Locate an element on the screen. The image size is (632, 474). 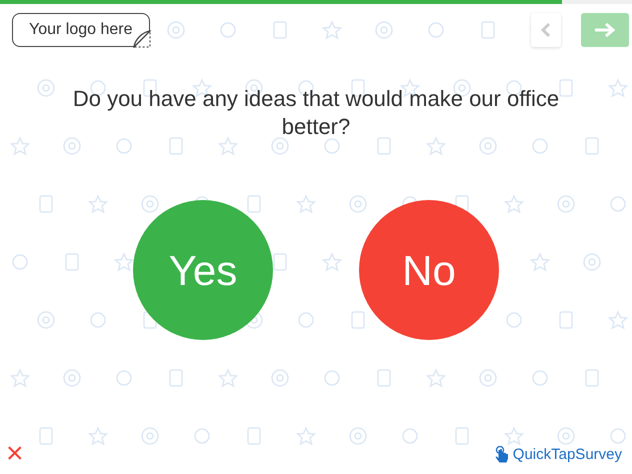
answer-button: No is located at coordinates (429, 270).